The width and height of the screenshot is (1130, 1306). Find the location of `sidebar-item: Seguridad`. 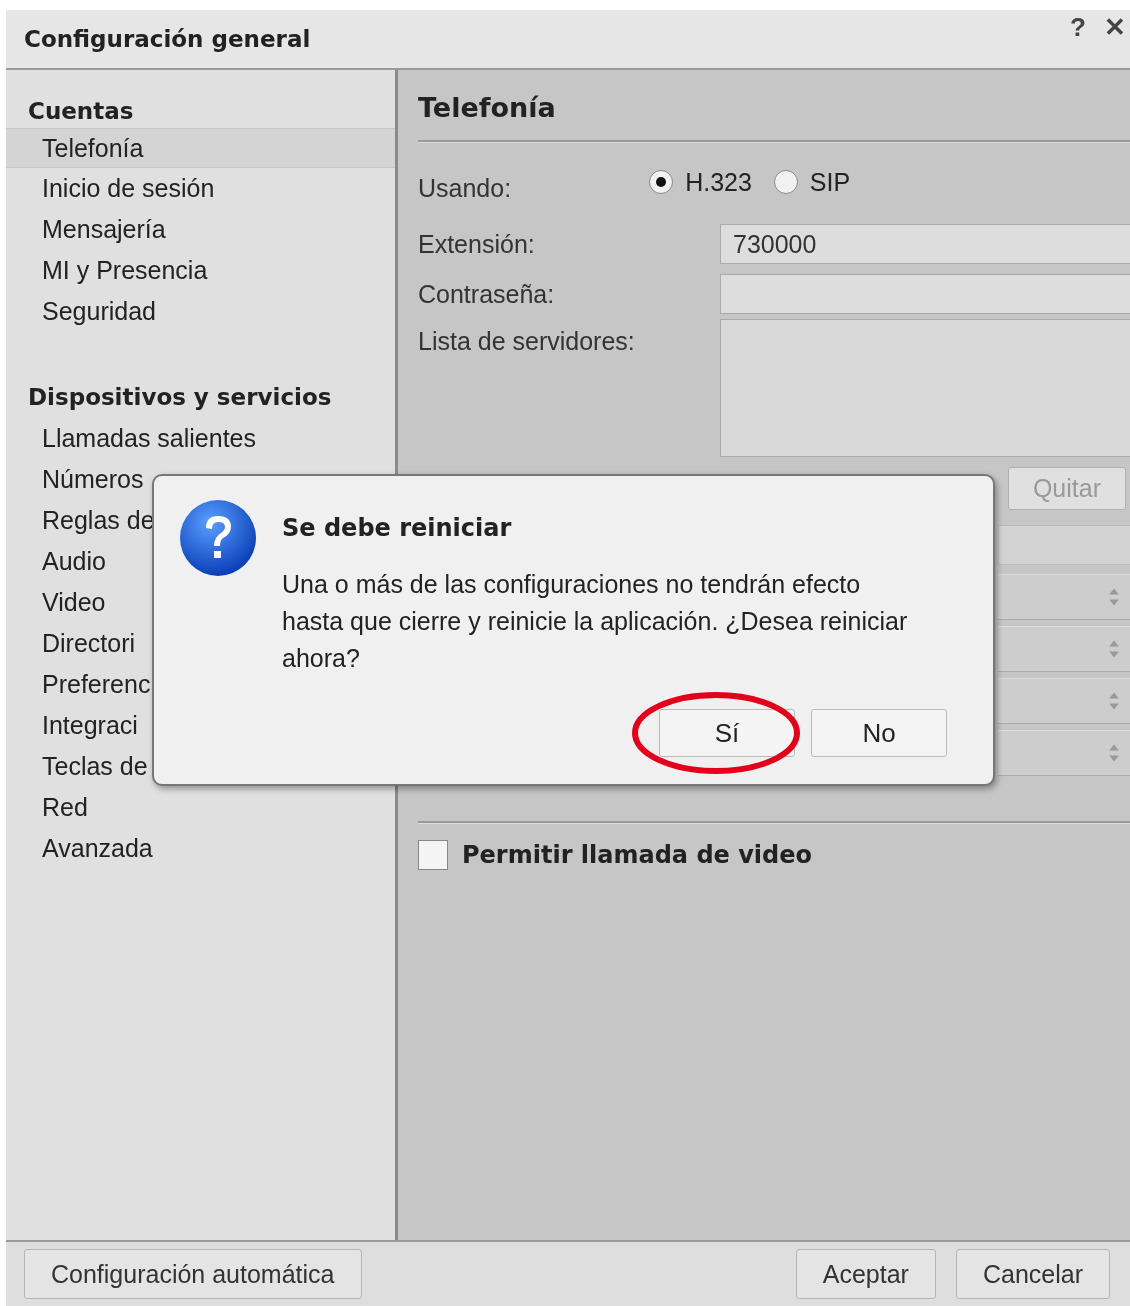

sidebar-item: Seguridad is located at coordinates (200, 311).